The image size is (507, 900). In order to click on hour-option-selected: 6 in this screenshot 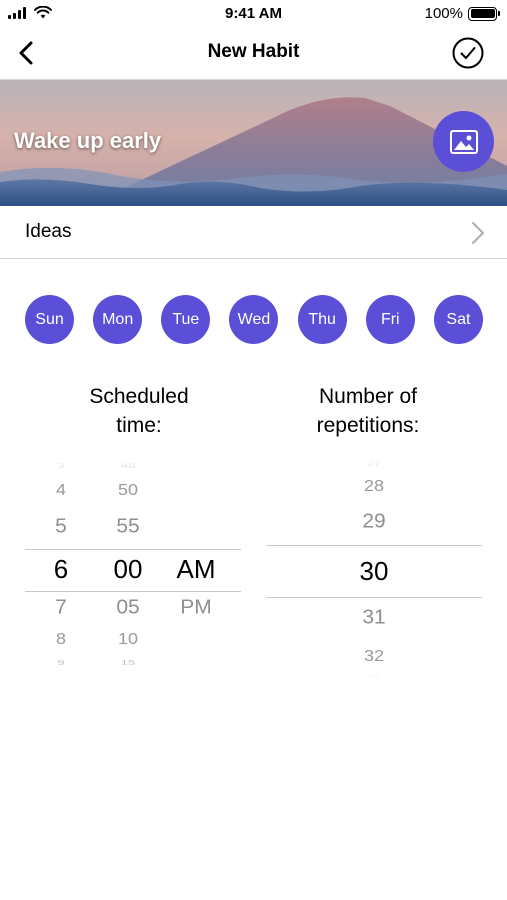, I will do `click(61, 569)`.